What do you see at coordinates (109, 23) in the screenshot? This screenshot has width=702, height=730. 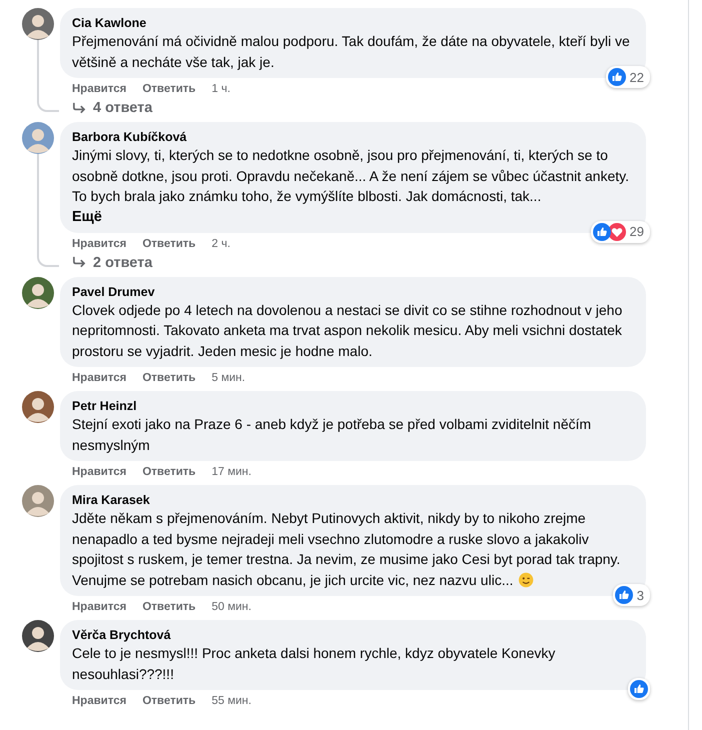 I see `author-name: Cia Kawlone` at bounding box center [109, 23].